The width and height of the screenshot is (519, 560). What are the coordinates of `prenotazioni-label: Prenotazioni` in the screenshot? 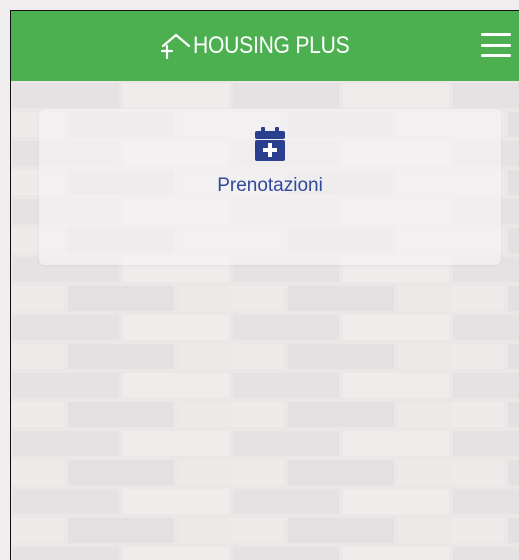 It's located at (270, 185).